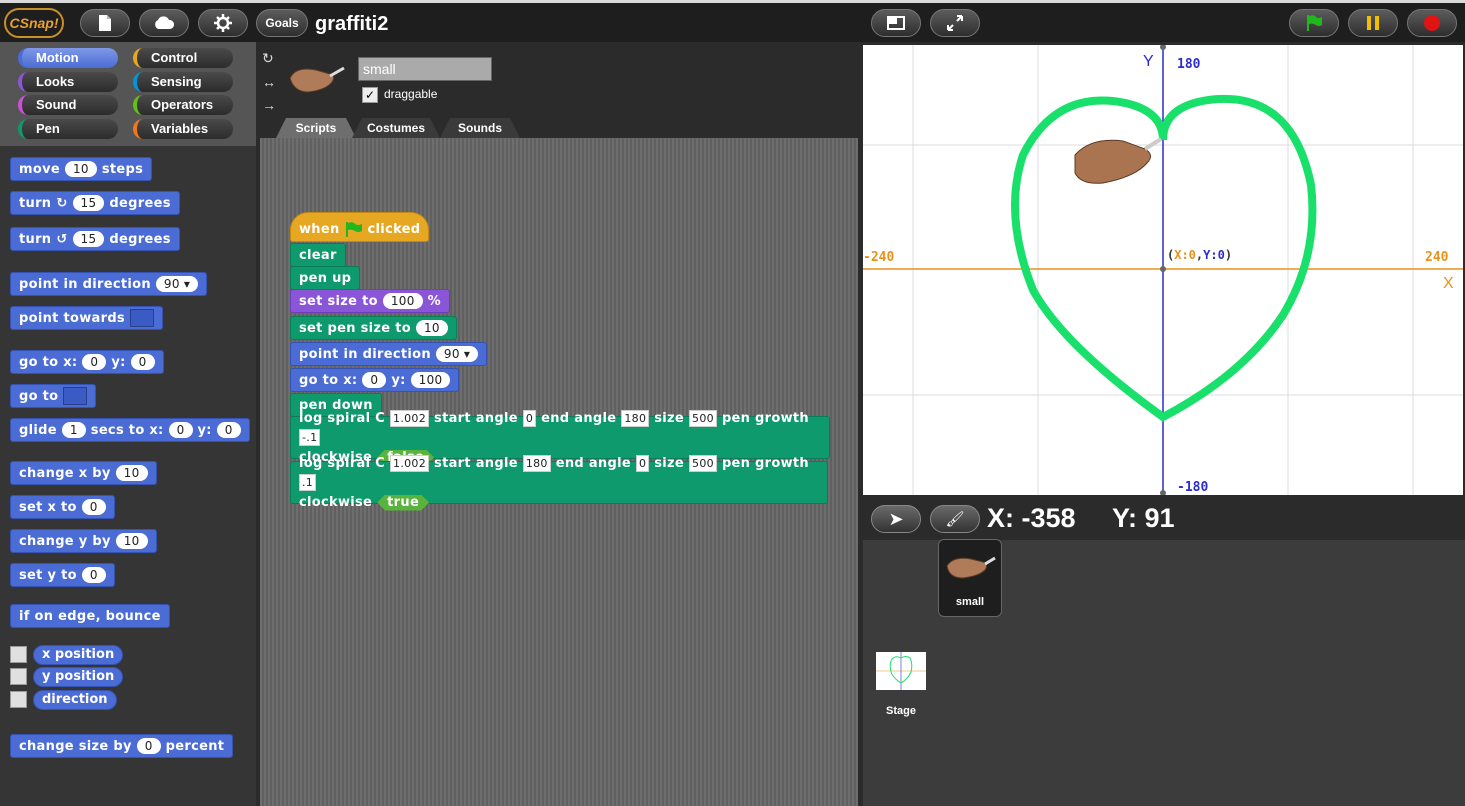 The width and height of the screenshot is (1465, 806). I want to click on x-position-reporter: x position, so click(78, 655).